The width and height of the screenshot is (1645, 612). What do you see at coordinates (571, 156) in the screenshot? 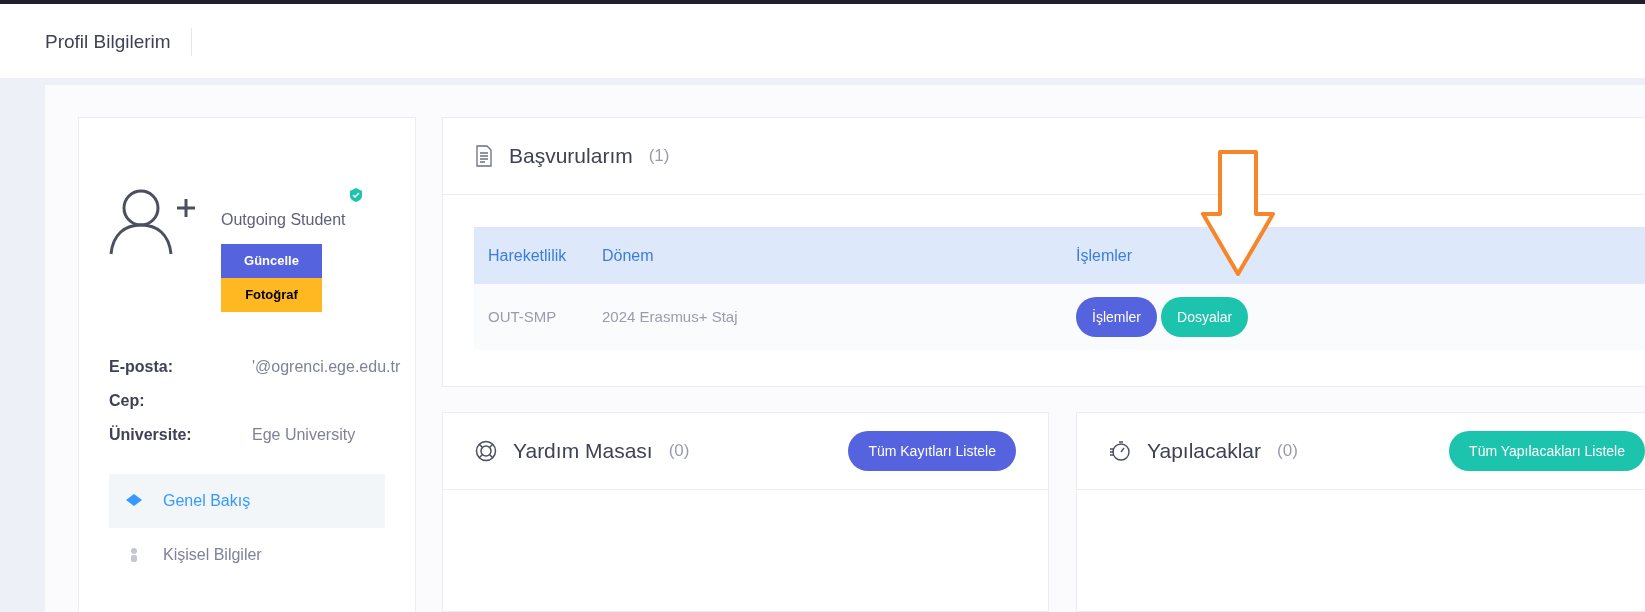
I see `panel-title: Başvurularım` at bounding box center [571, 156].